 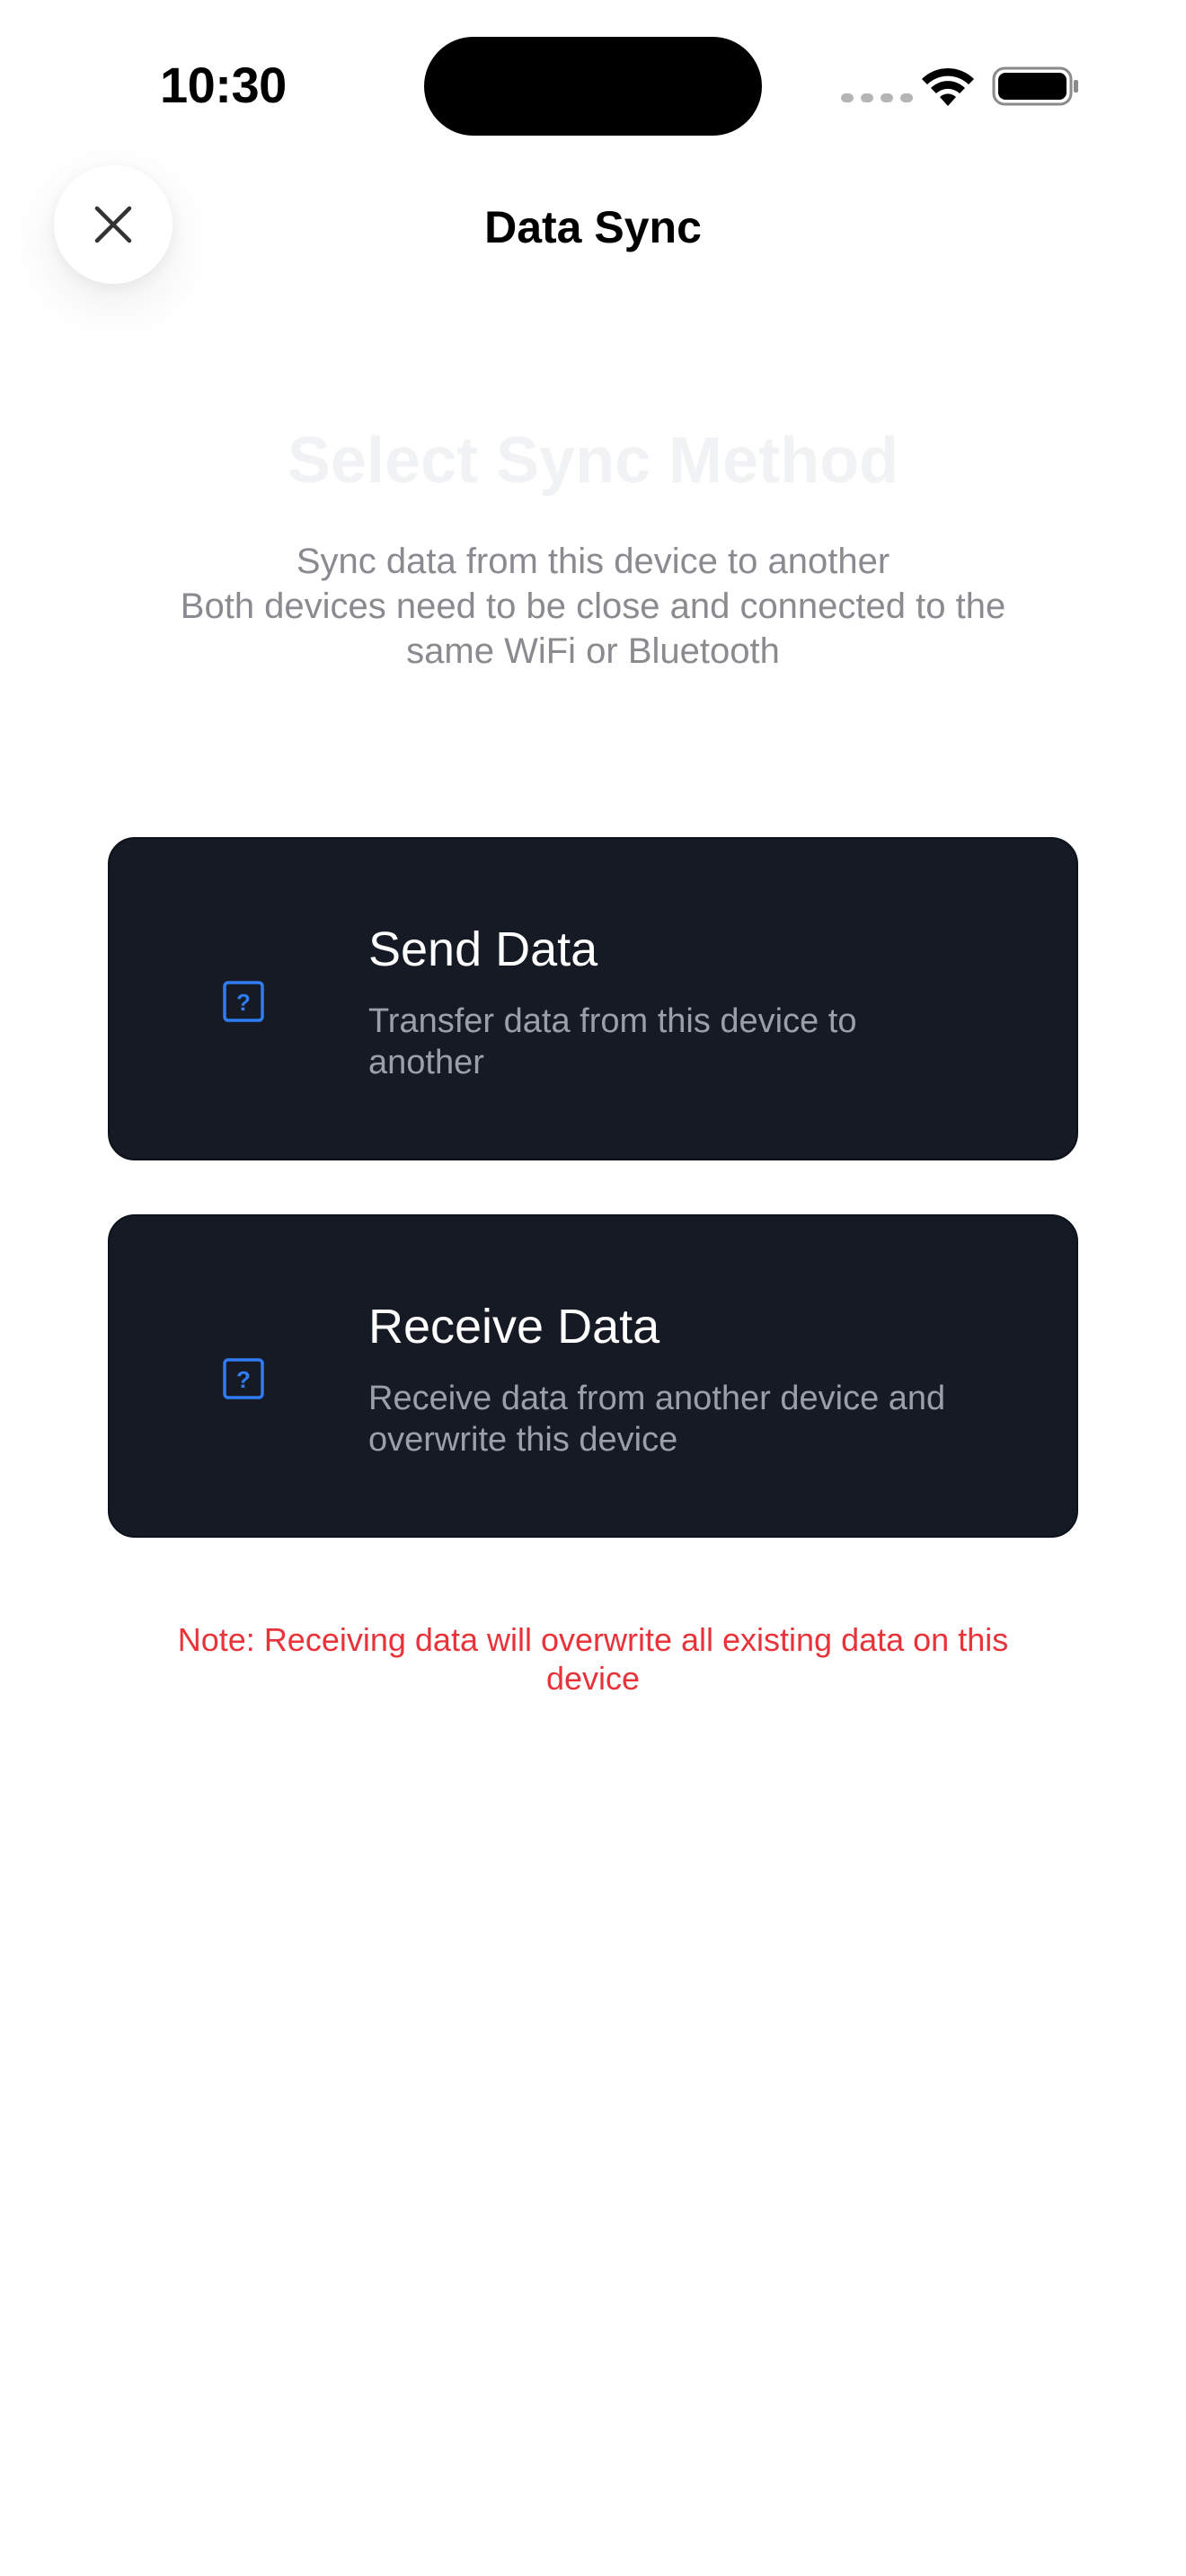 What do you see at coordinates (593, 461) in the screenshot?
I see `section-heading: Select Sync Method` at bounding box center [593, 461].